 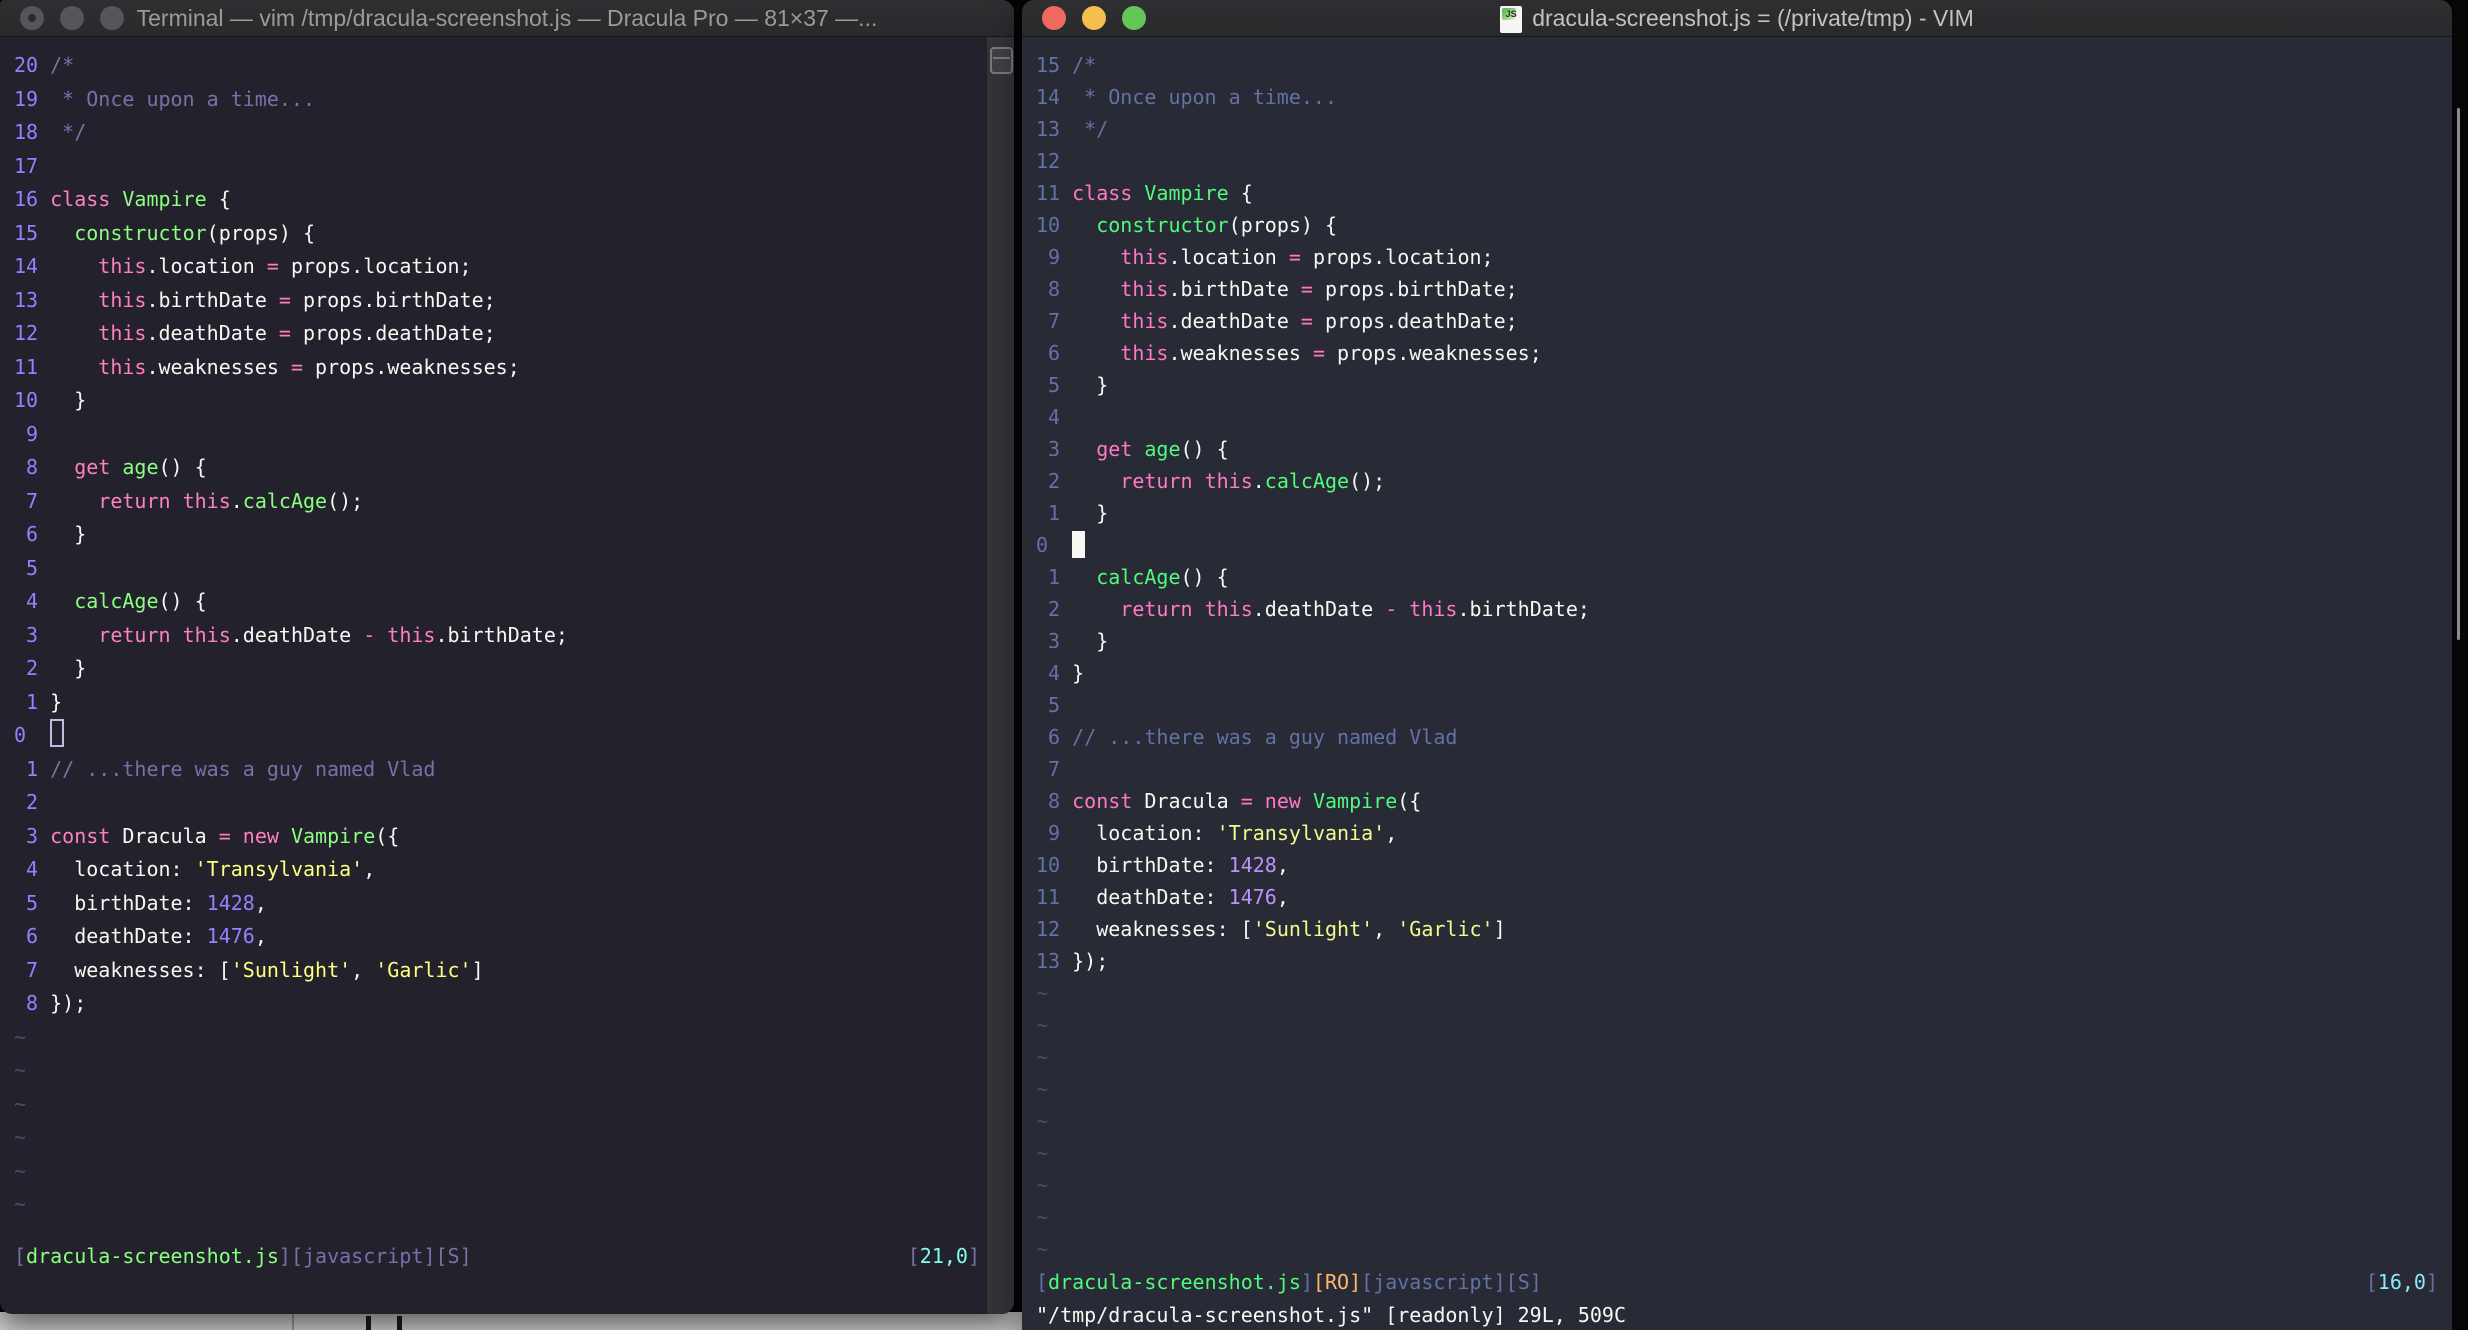 I want to click on scrollbar-track, so click(x=1000, y=675).